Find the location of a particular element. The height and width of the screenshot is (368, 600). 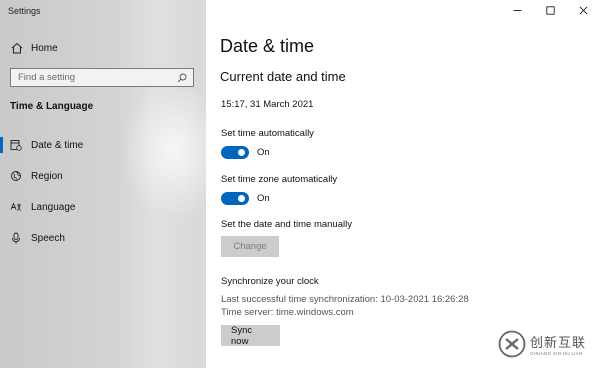

set-manual-label: Set the date and time manually is located at coordinates (286, 224).